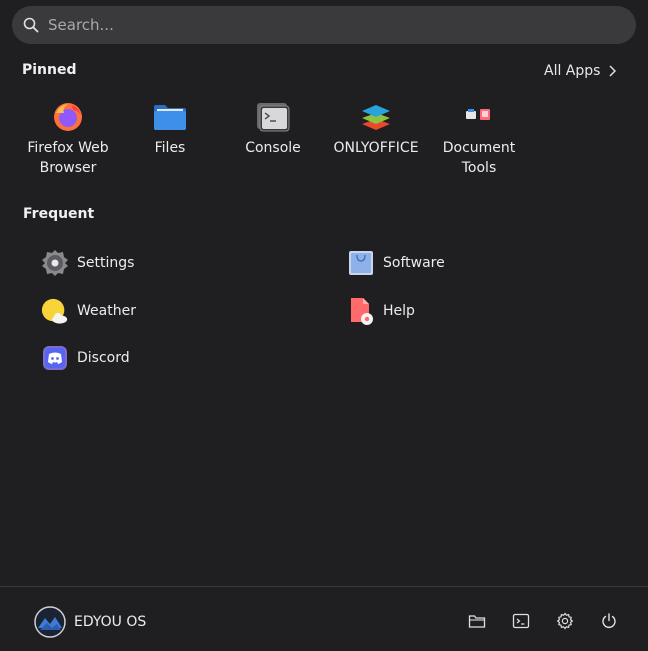  I want to click on frequent-label: Software, so click(414, 263).